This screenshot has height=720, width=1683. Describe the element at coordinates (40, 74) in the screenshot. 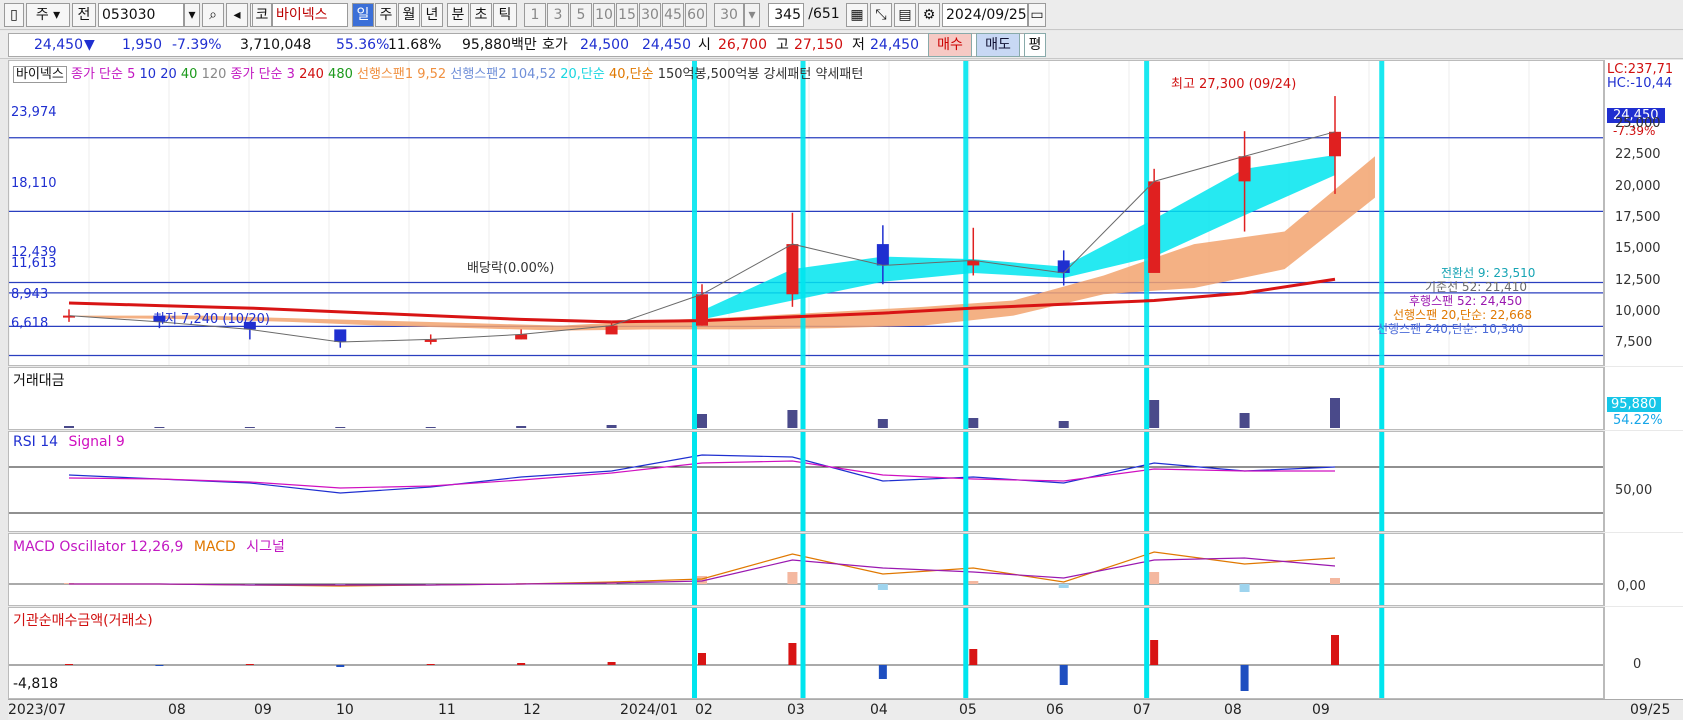

I see `legend-name: 바이넥스` at that location.